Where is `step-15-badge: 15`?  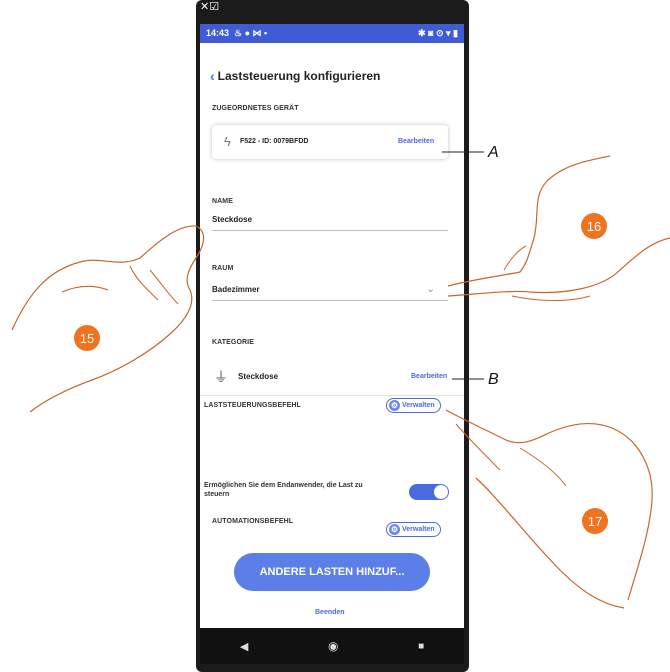
step-15-badge: 15 is located at coordinates (87, 338).